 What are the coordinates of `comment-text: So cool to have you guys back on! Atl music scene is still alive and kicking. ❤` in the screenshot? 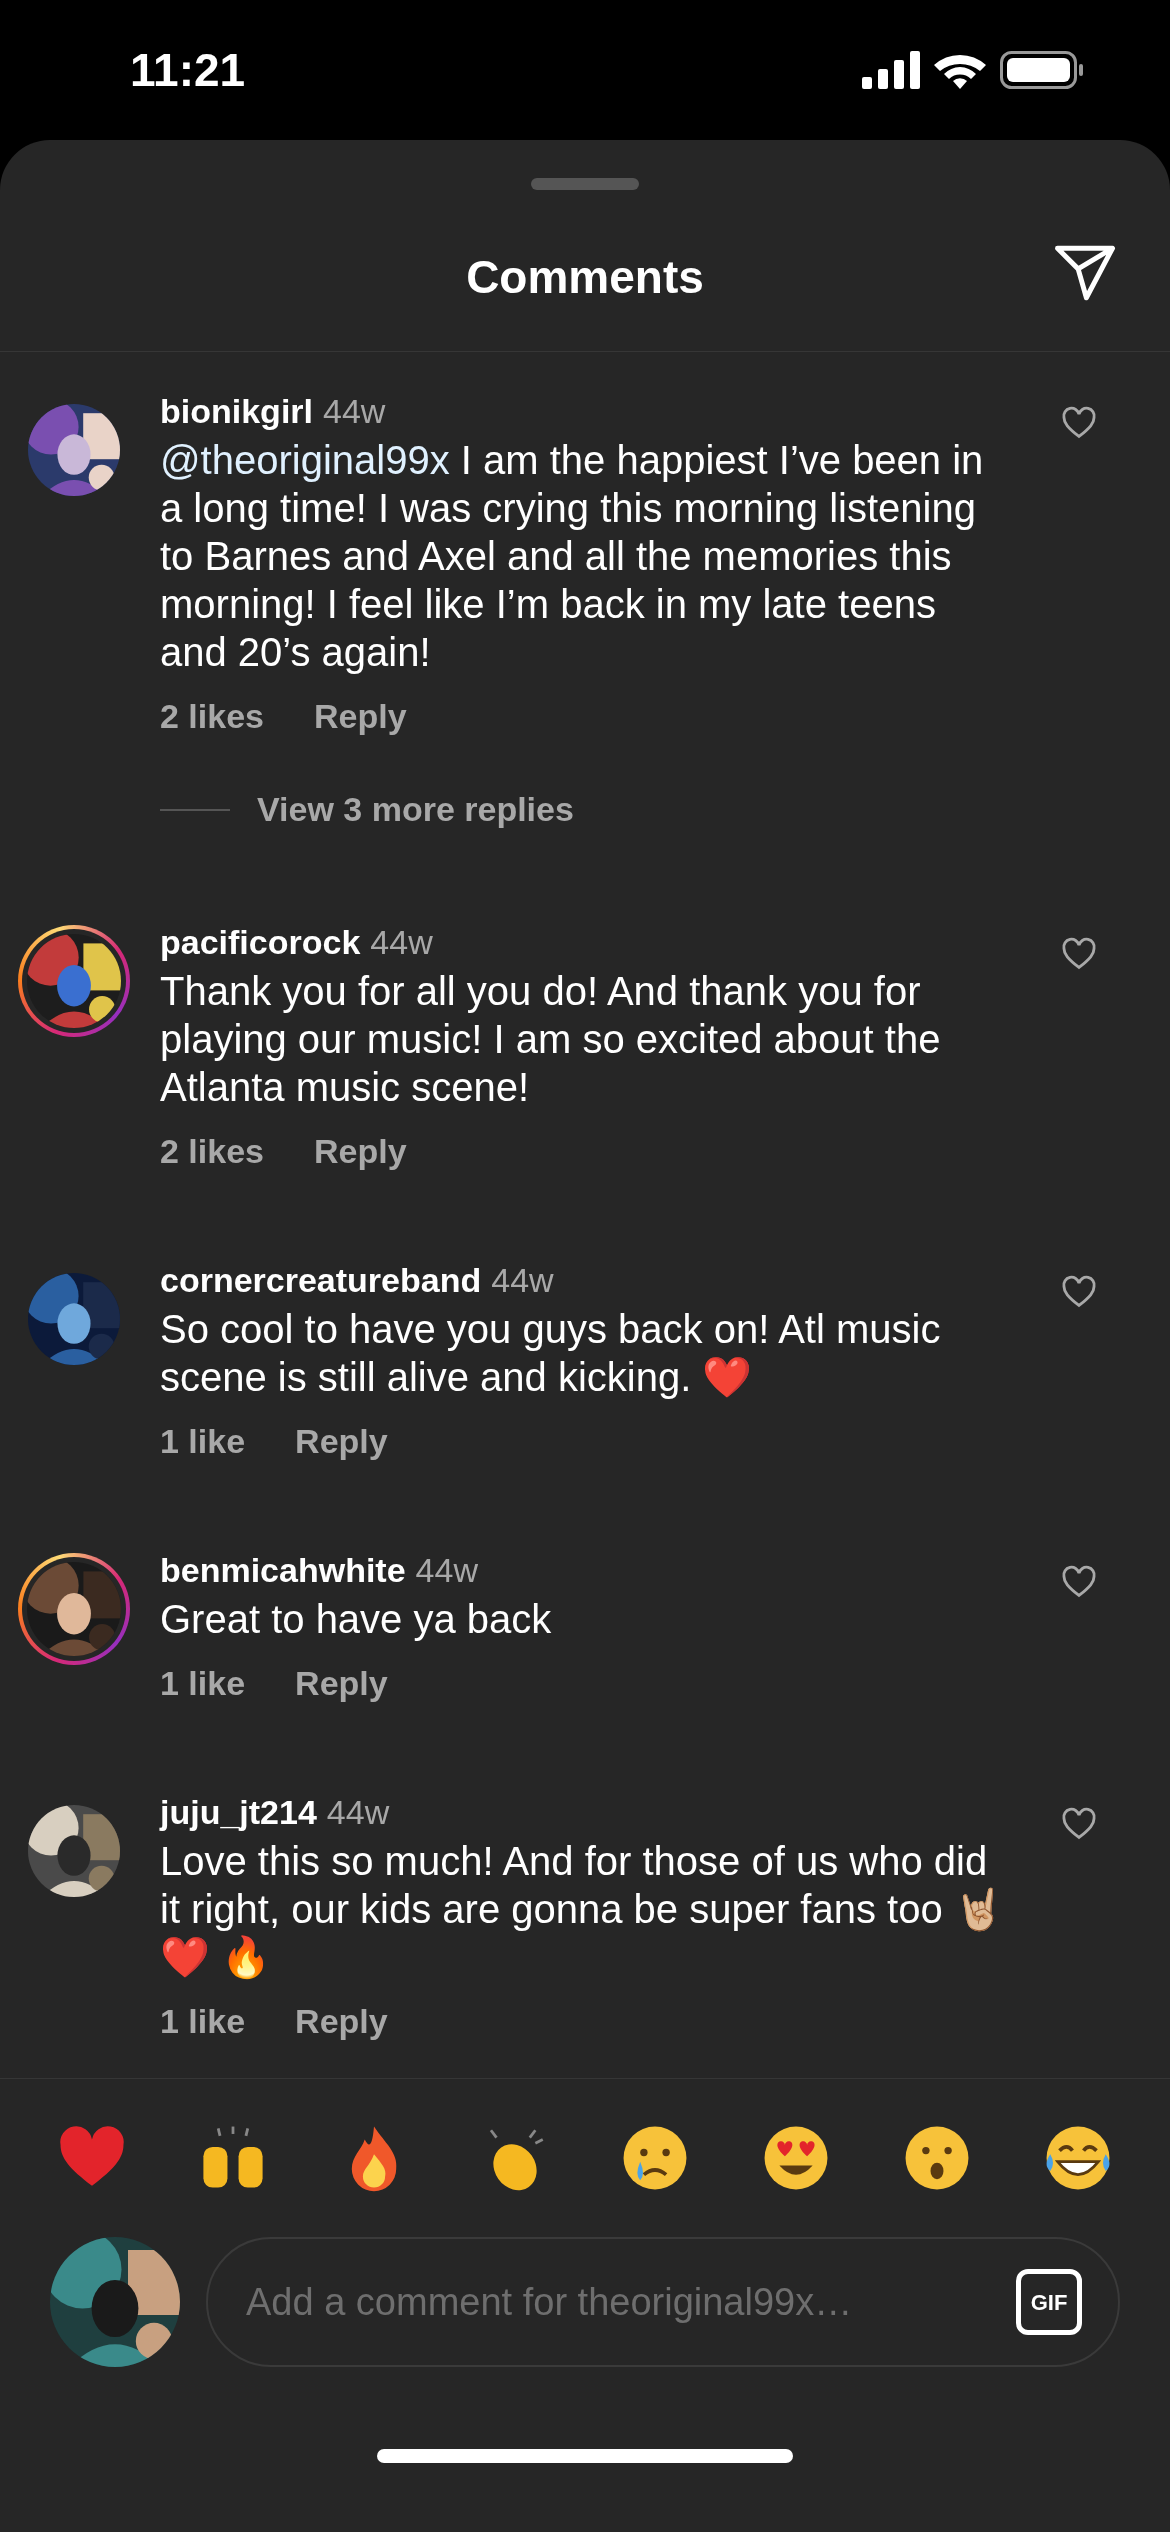 It's located at (551, 1353).